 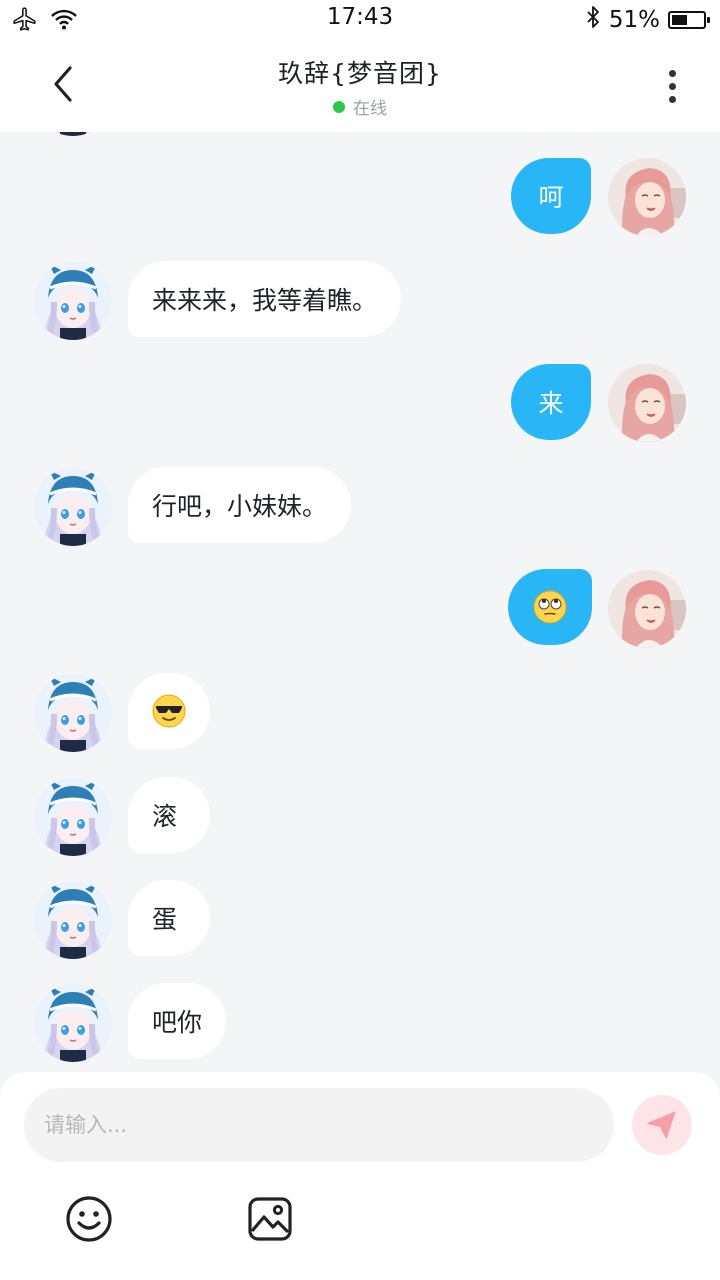 What do you see at coordinates (370, 109) in the screenshot?
I see `online-status-label: 在线` at bounding box center [370, 109].